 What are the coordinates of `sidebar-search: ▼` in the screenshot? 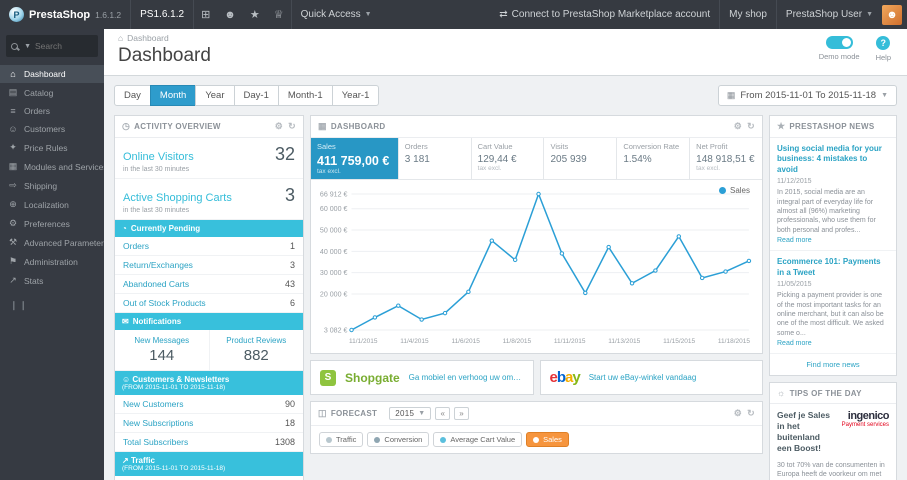 It's located at (52, 46).